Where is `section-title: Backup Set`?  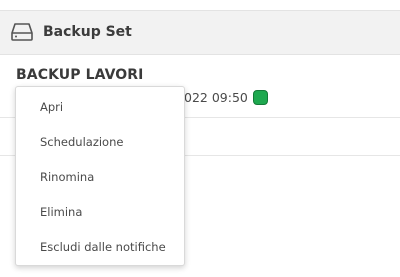
section-title: Backup Set is located at coordinates (87, 32).